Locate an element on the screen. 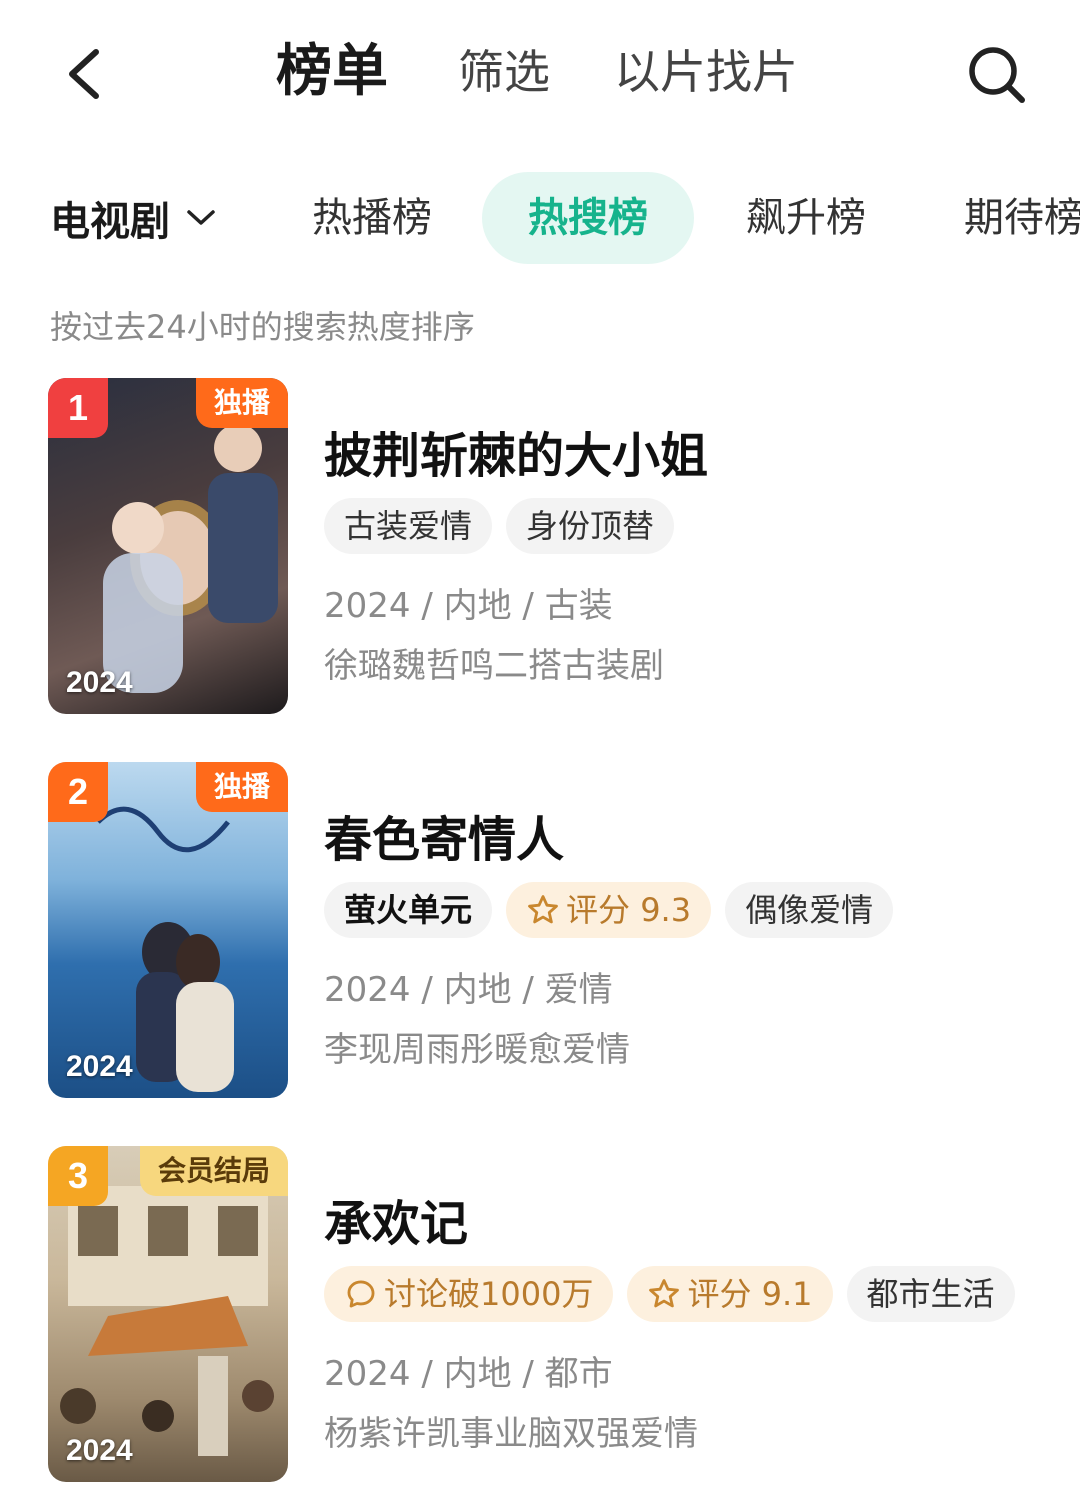 This screenshot has height=1508, width=1080. comment-icon is located at coordinates (361, 1294).